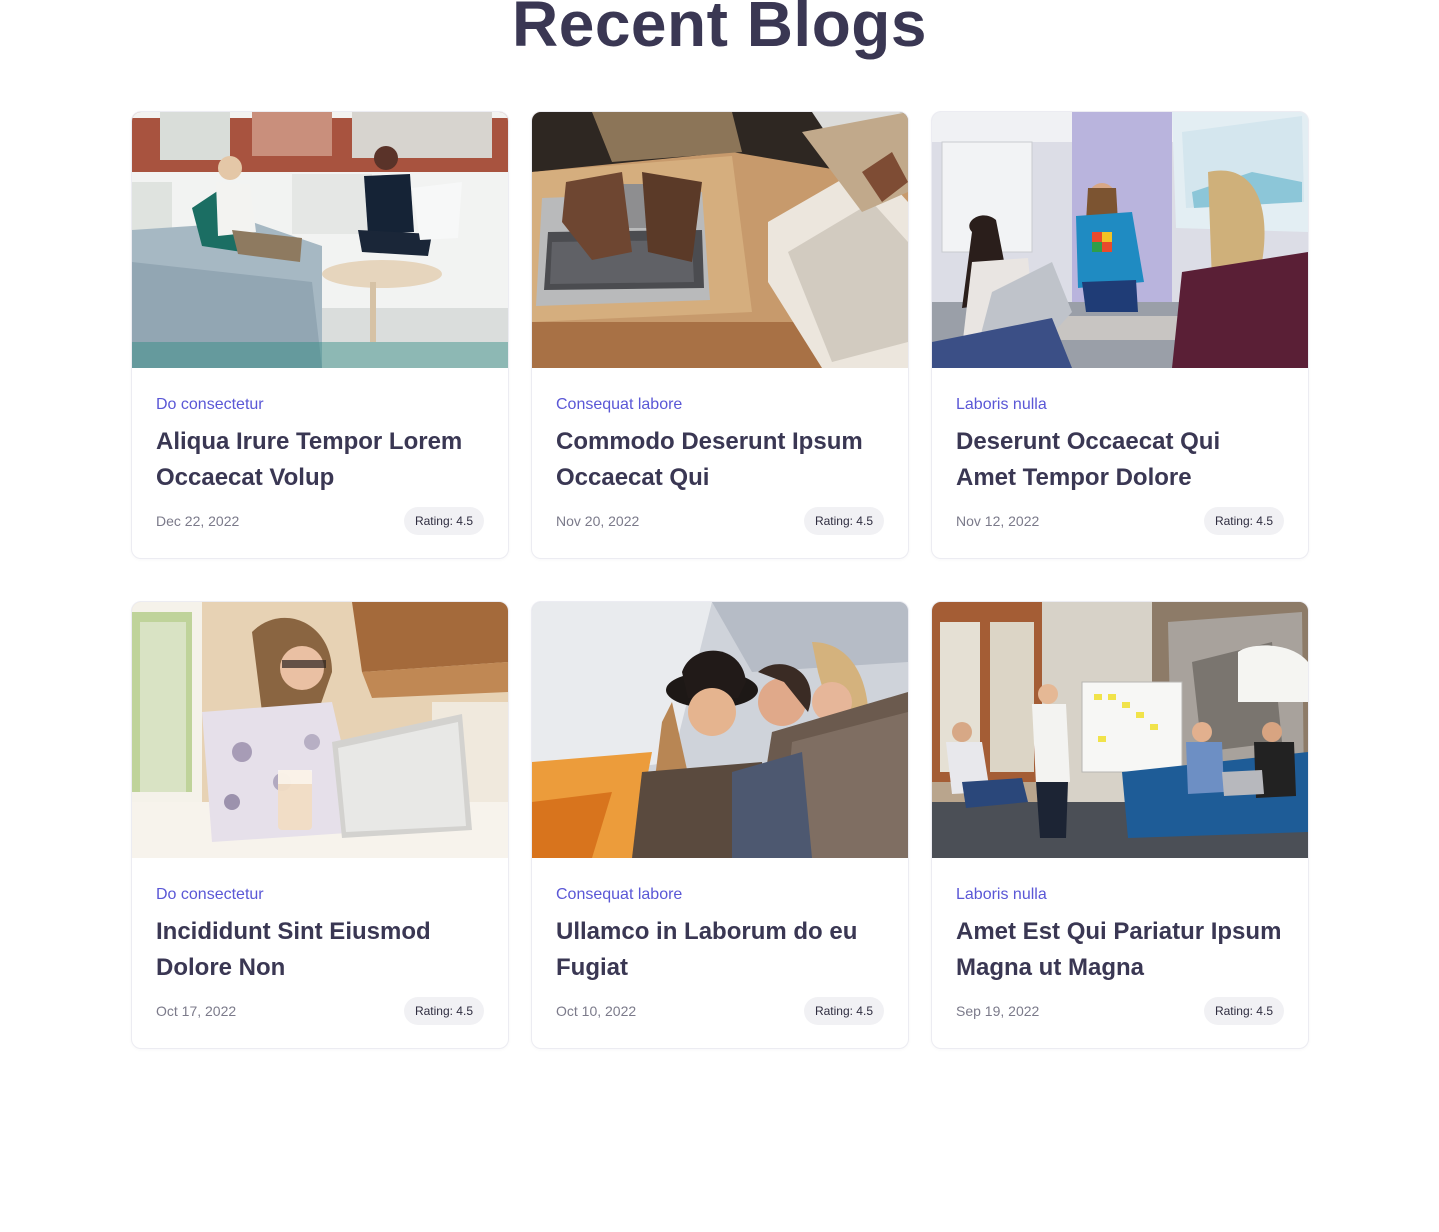 This screenshot has height=1232, width=1439. I want to click on blog-title: Deserunt Occaecat Qui Amet Tempor Dolore, so click(1120, 460).